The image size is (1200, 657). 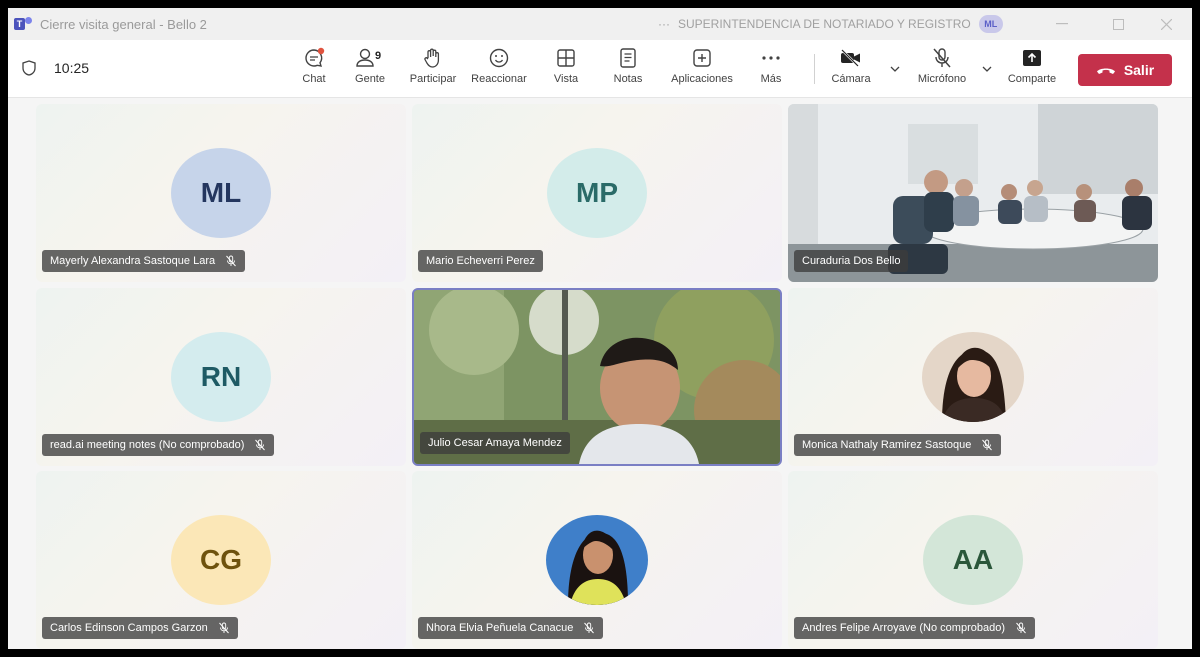 I want to click on participant-tile: Nhora Elvia Peñuela Canacue, so click(x=597, y=560).